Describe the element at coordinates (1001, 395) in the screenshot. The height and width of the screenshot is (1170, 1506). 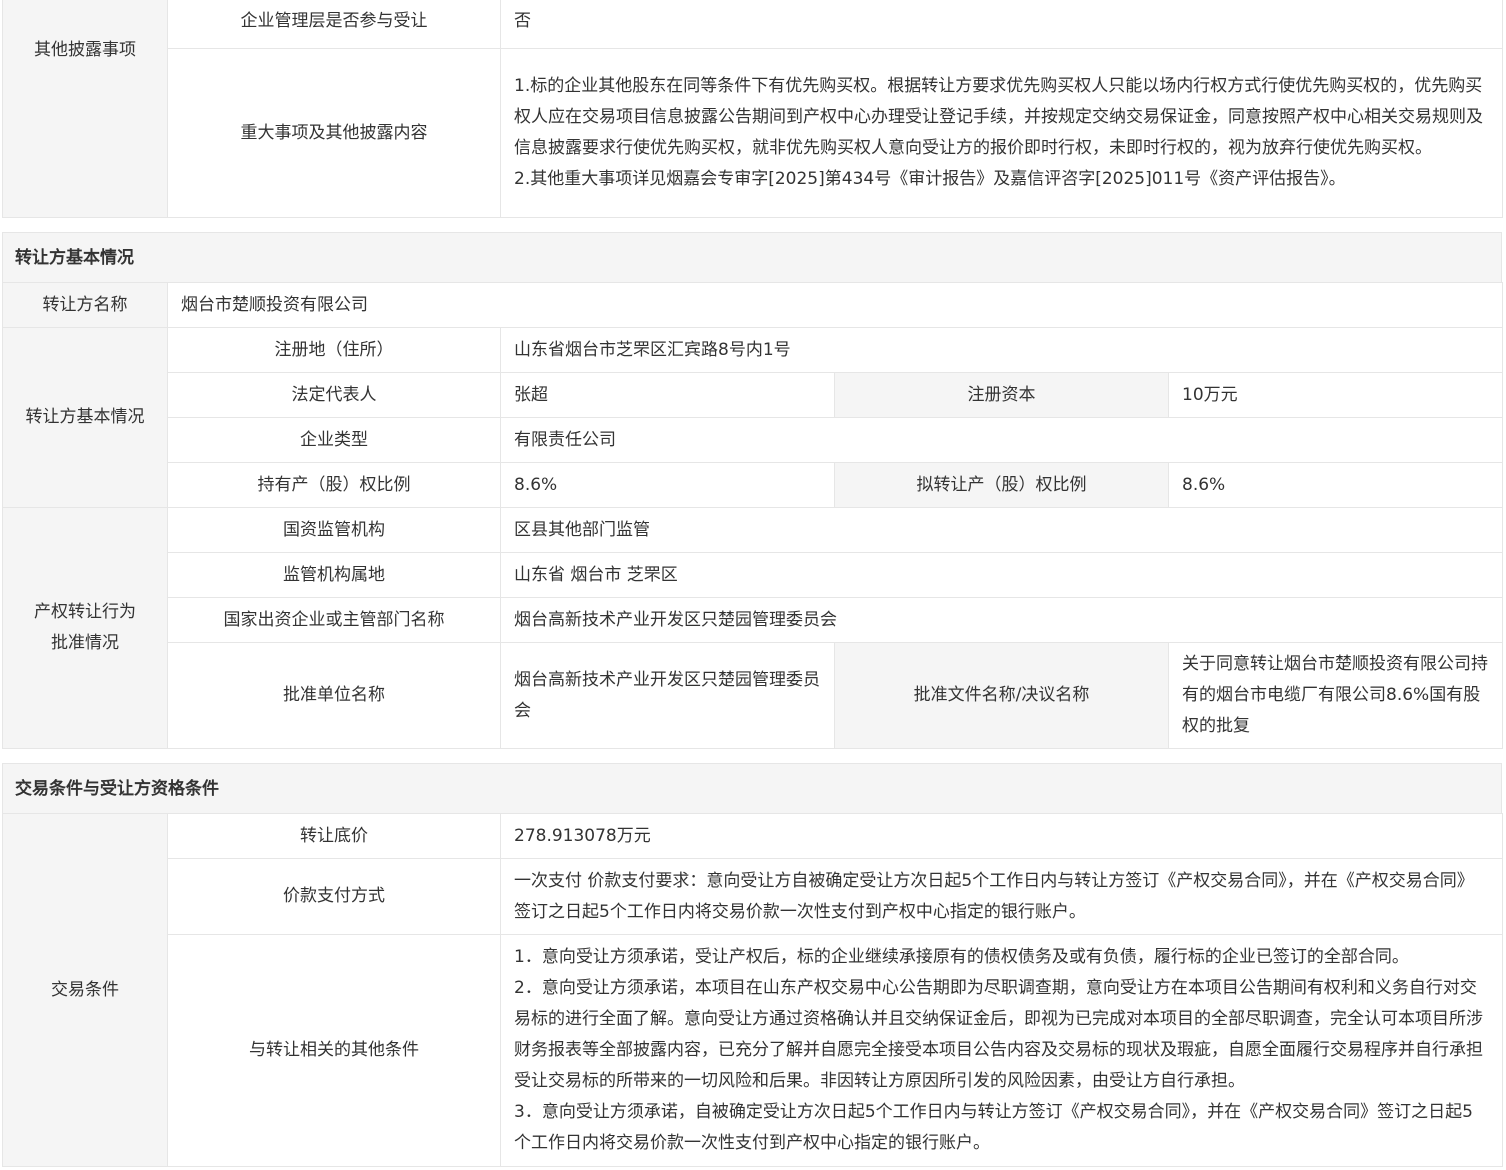
I see `capital-label: 注册资本` at that location.